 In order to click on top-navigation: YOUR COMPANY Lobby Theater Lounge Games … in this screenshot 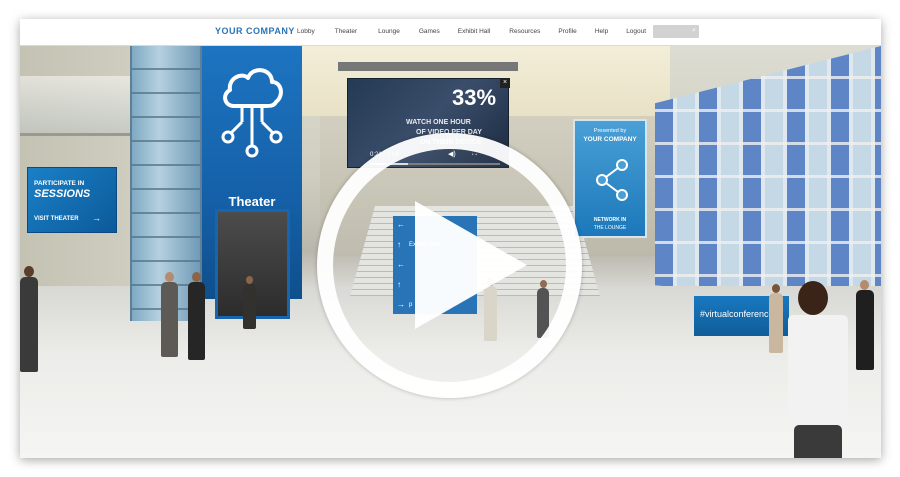, I will do `click(450, 32)`.